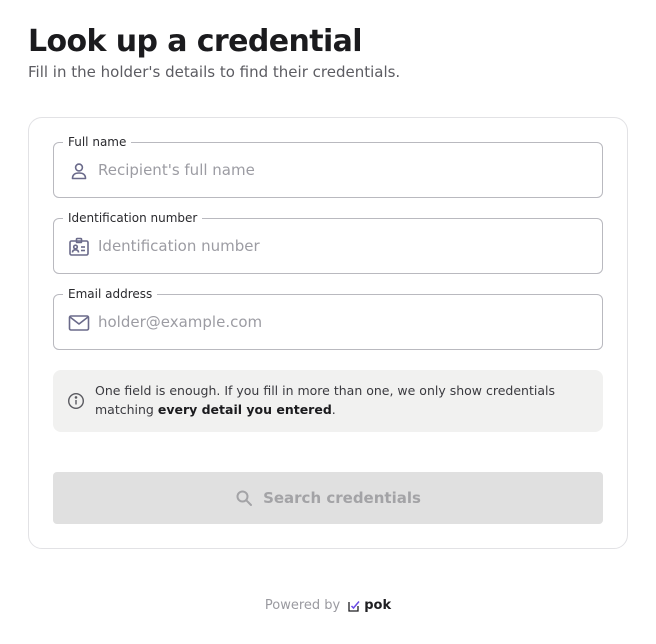 This screenshot has width=656, height=644. I want to click on id-number-input, so click(343, 246).